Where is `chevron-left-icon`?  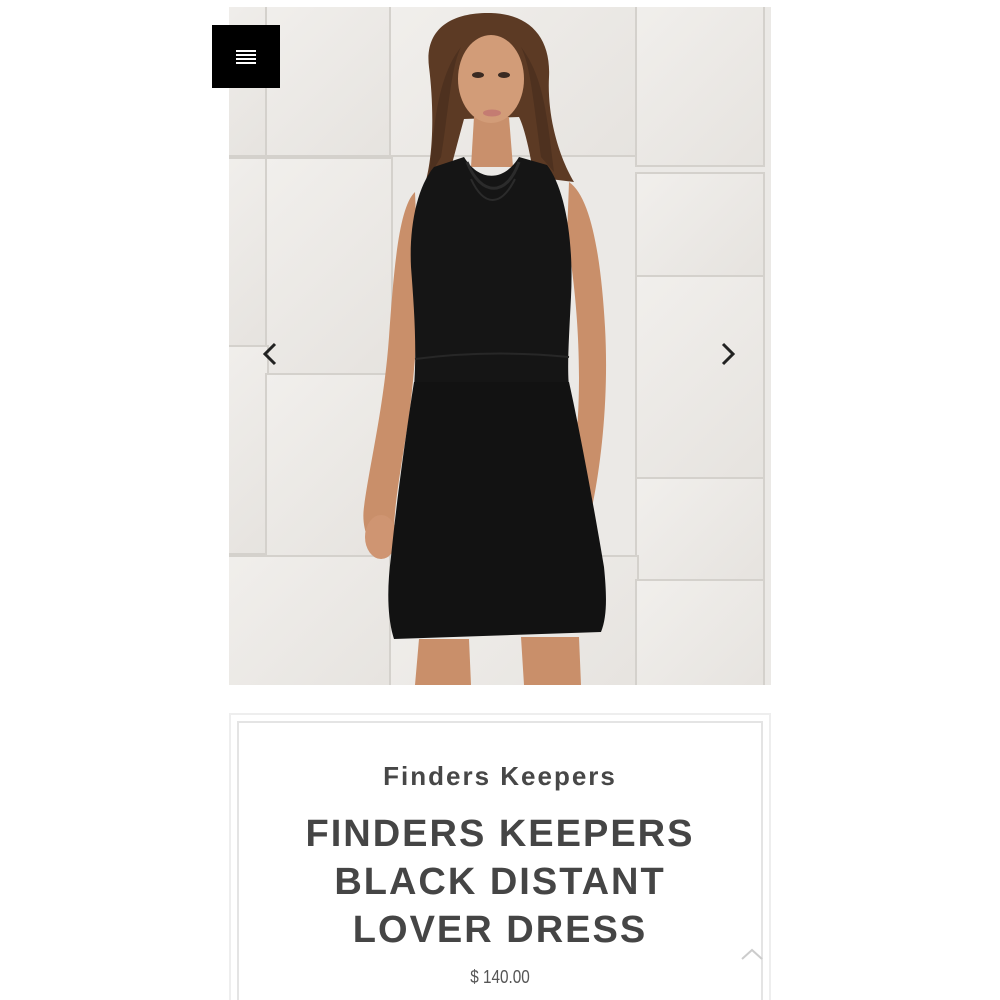 chevron-left-icon is located at coordinates (270, 354).